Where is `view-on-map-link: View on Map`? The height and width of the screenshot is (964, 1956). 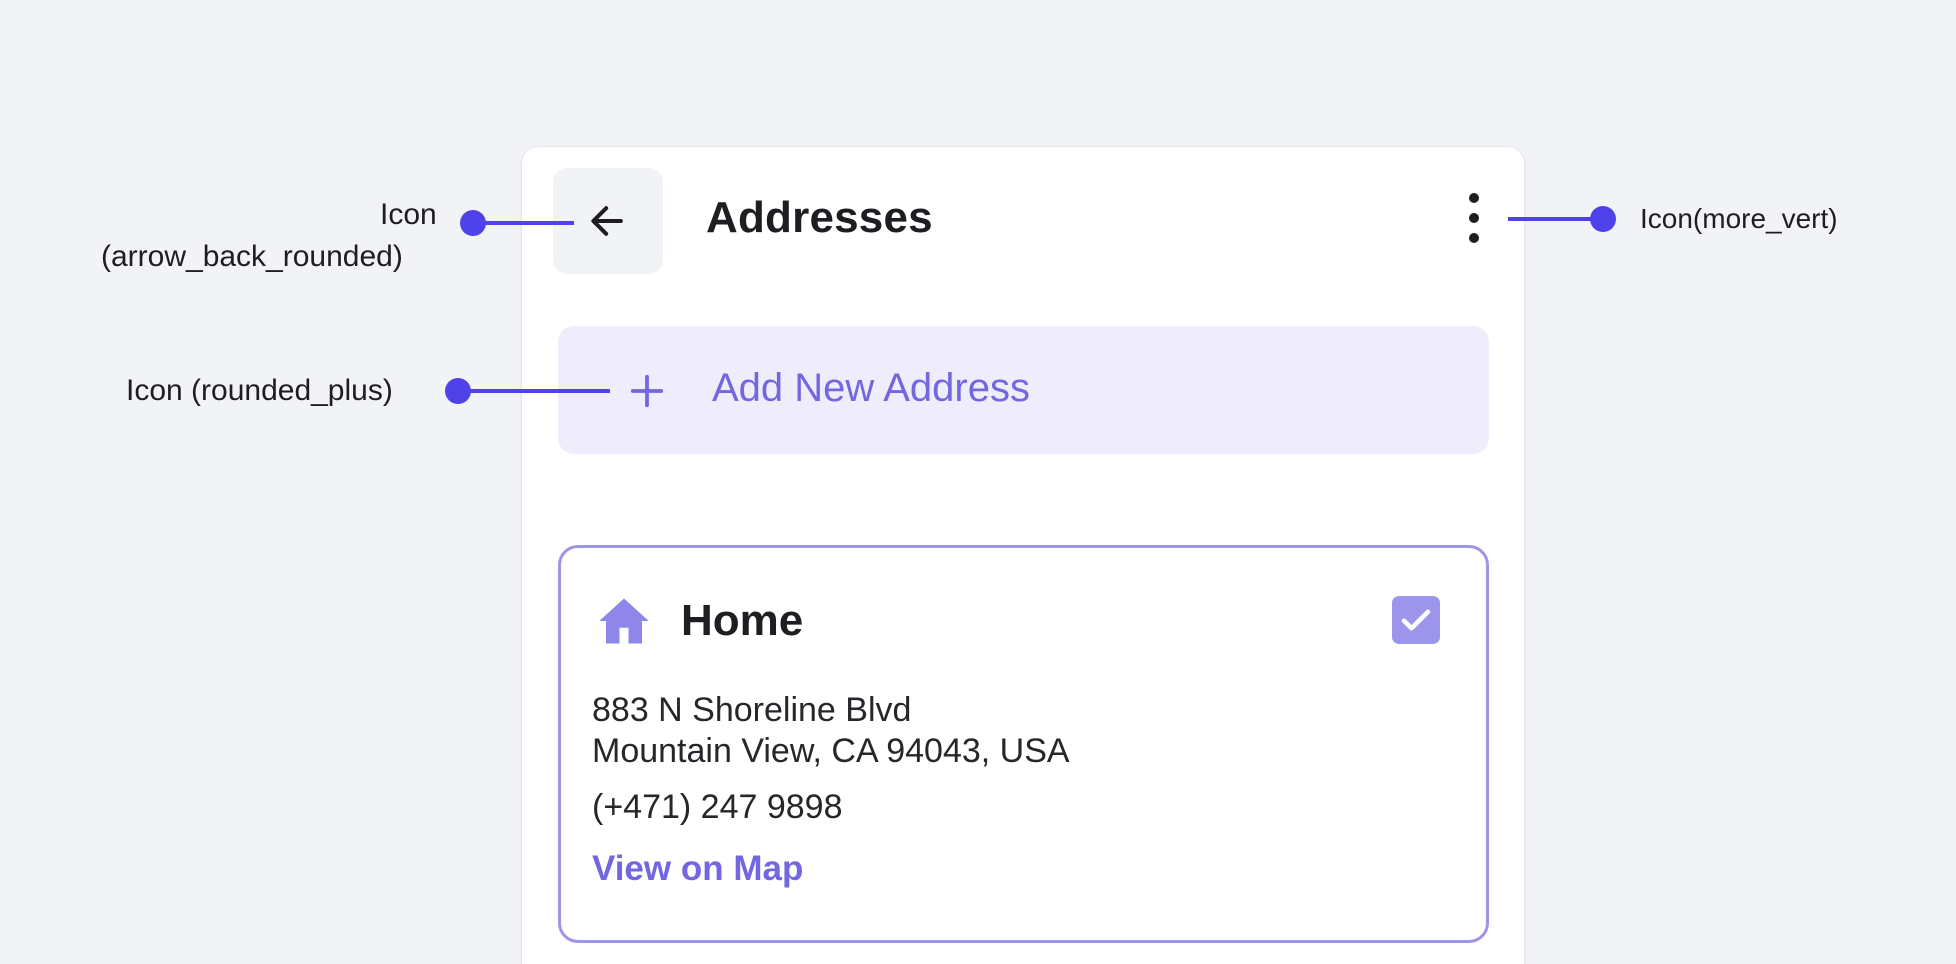 view-on-map-link: View on Map is located at coordinates (697, 869).